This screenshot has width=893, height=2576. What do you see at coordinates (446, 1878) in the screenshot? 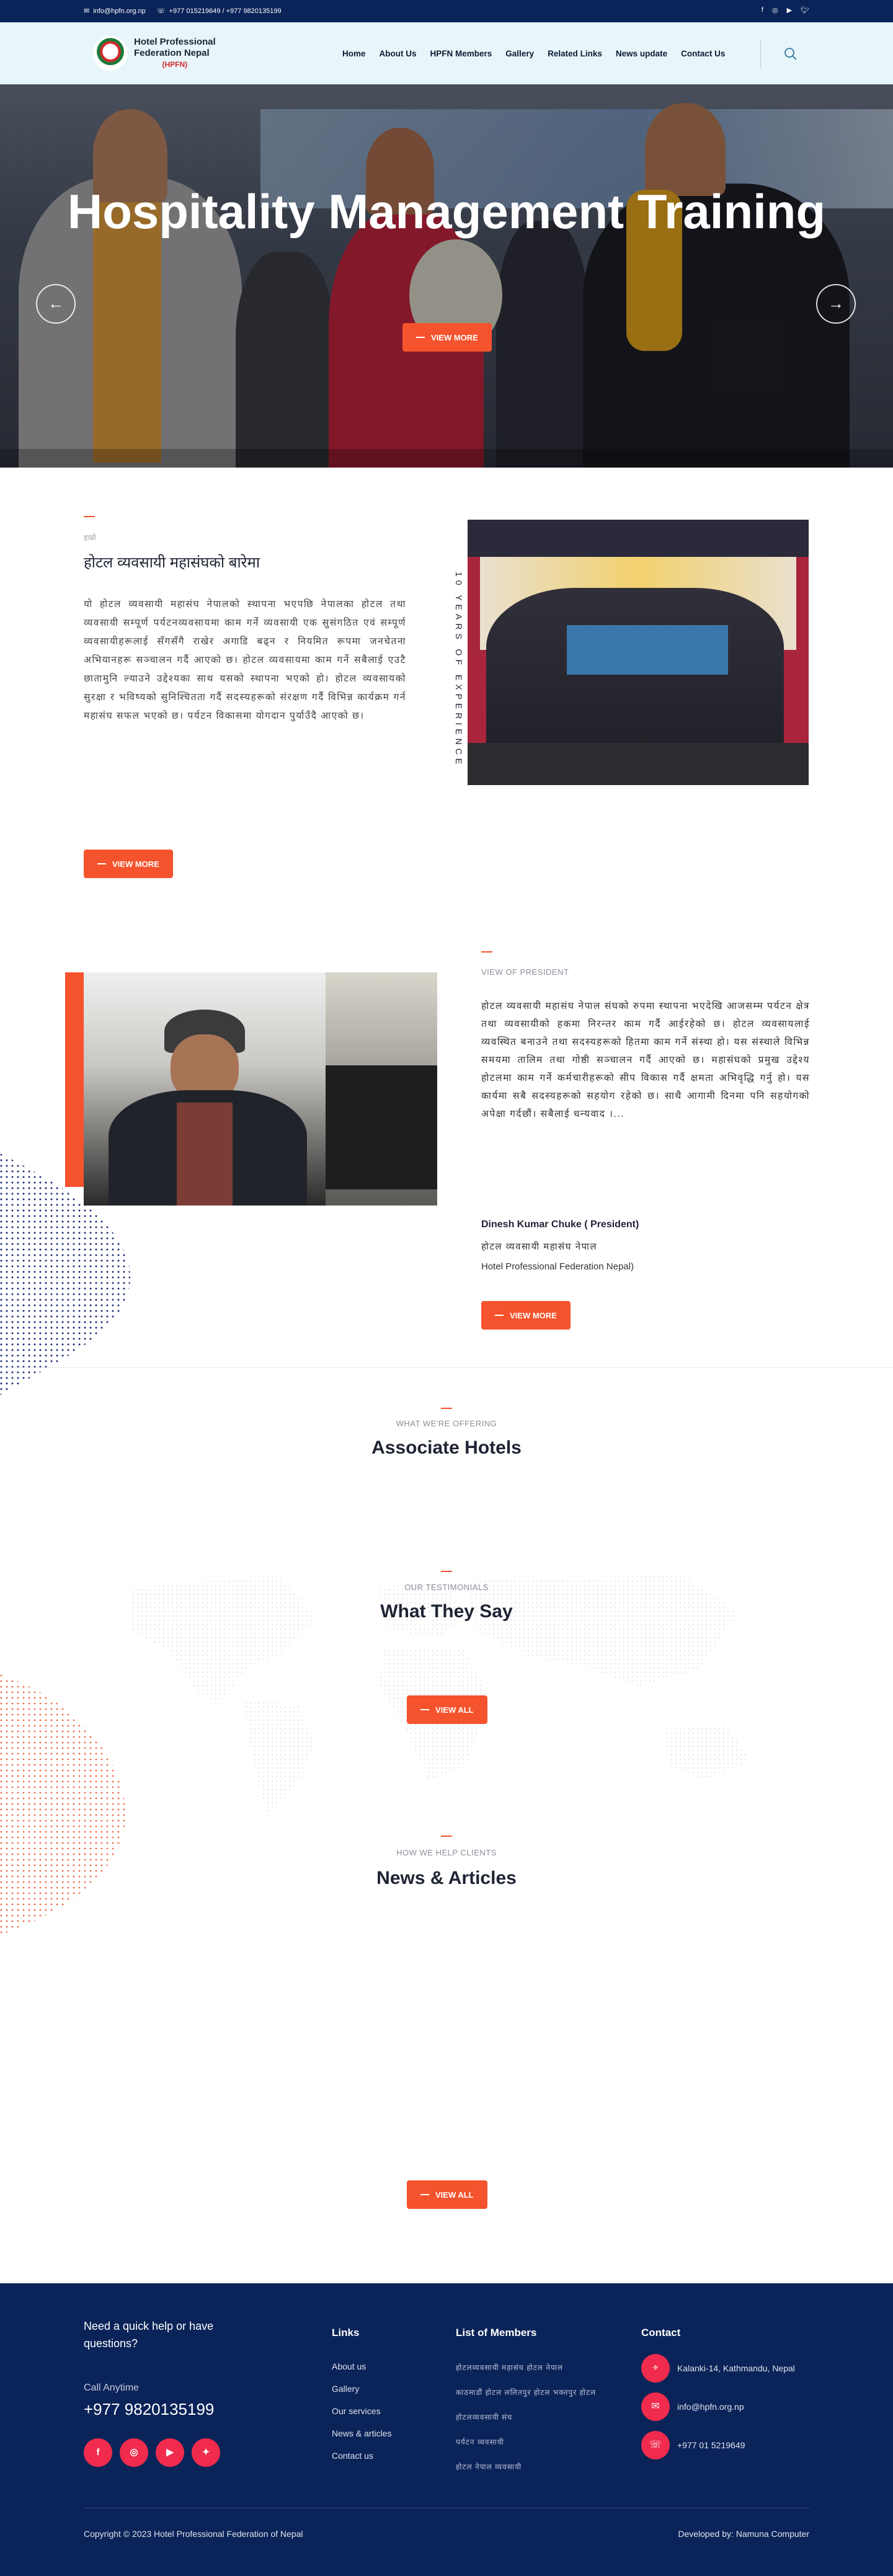
I see `news-title: News & Articles` at bounding box center [446, 1878].